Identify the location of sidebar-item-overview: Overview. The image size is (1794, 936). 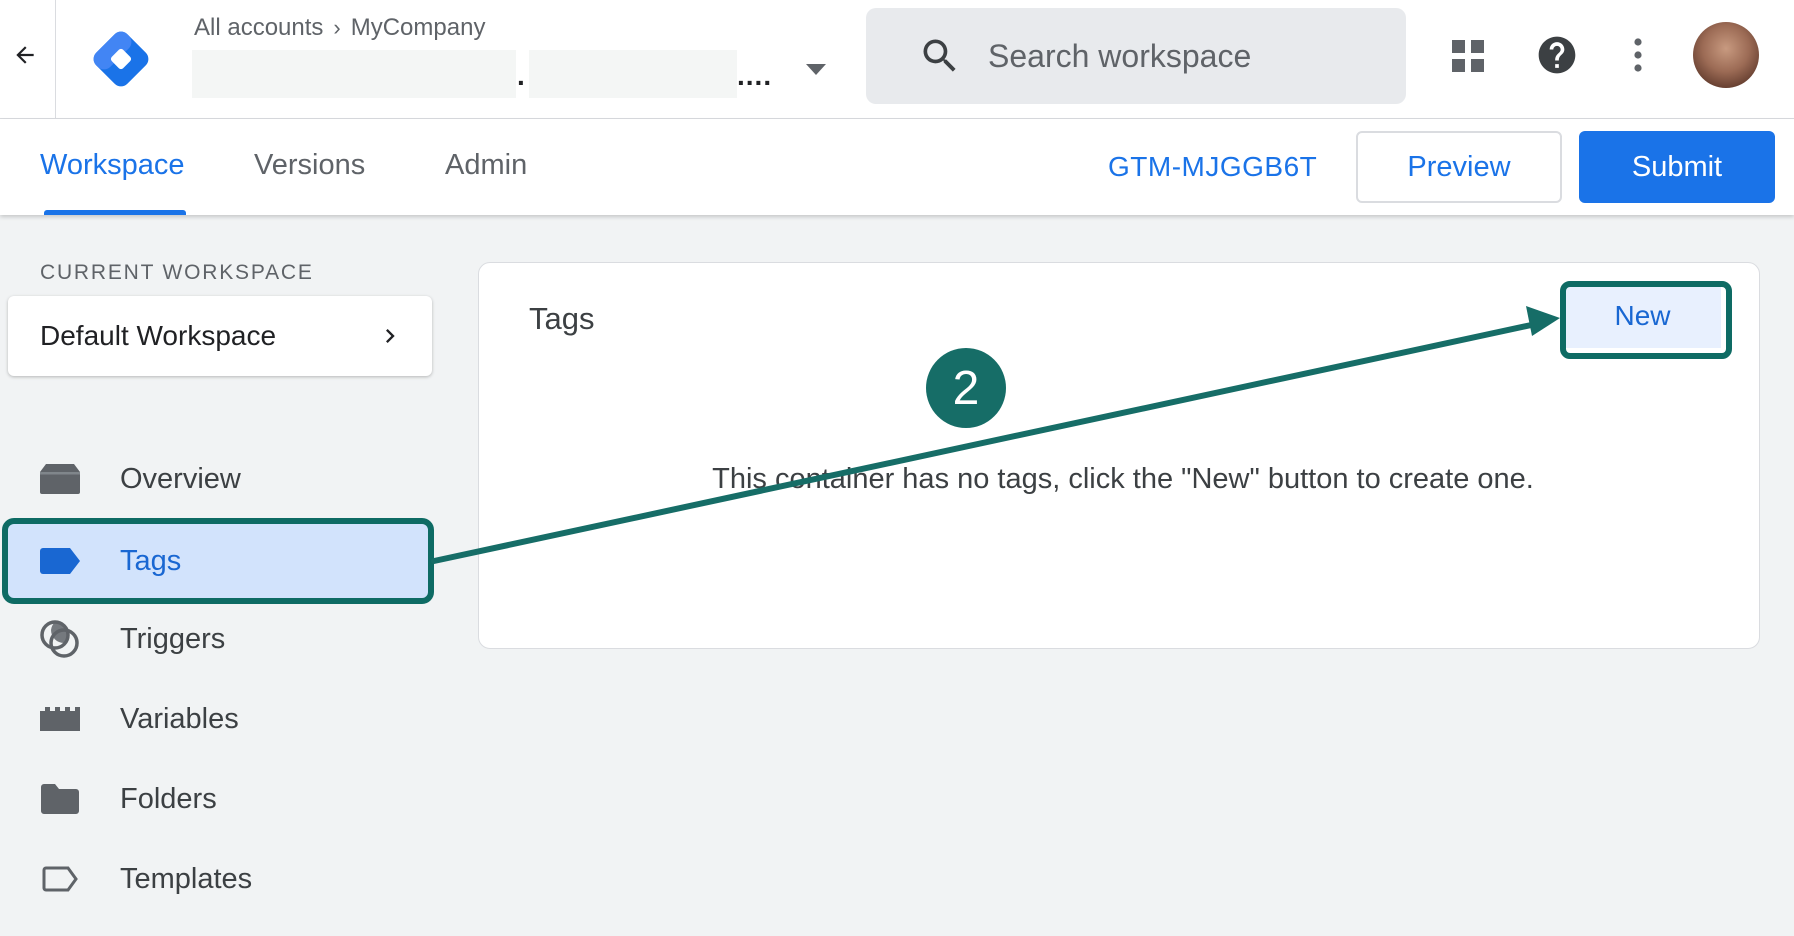
(220, 479).